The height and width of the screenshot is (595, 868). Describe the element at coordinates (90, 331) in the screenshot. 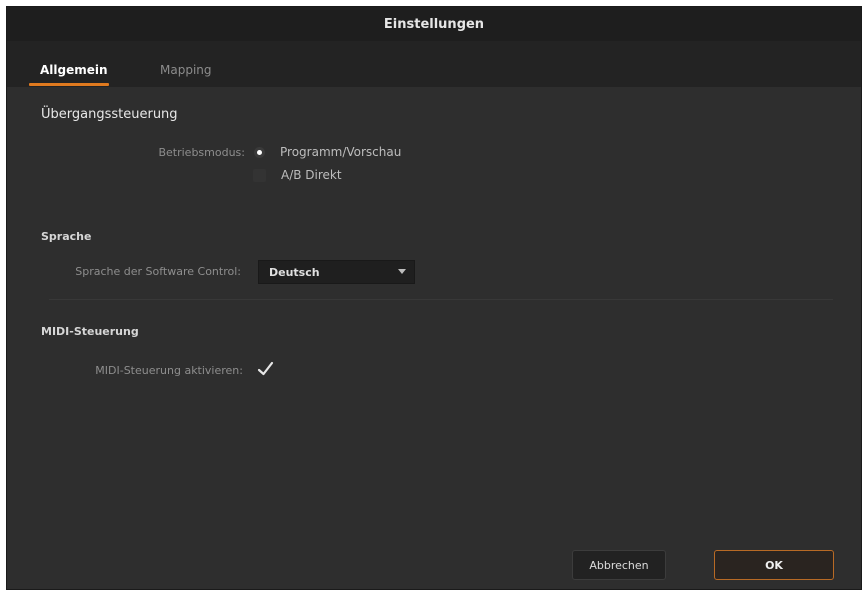

I see `section-title-midi: MIDI-Steuerung` at that location.